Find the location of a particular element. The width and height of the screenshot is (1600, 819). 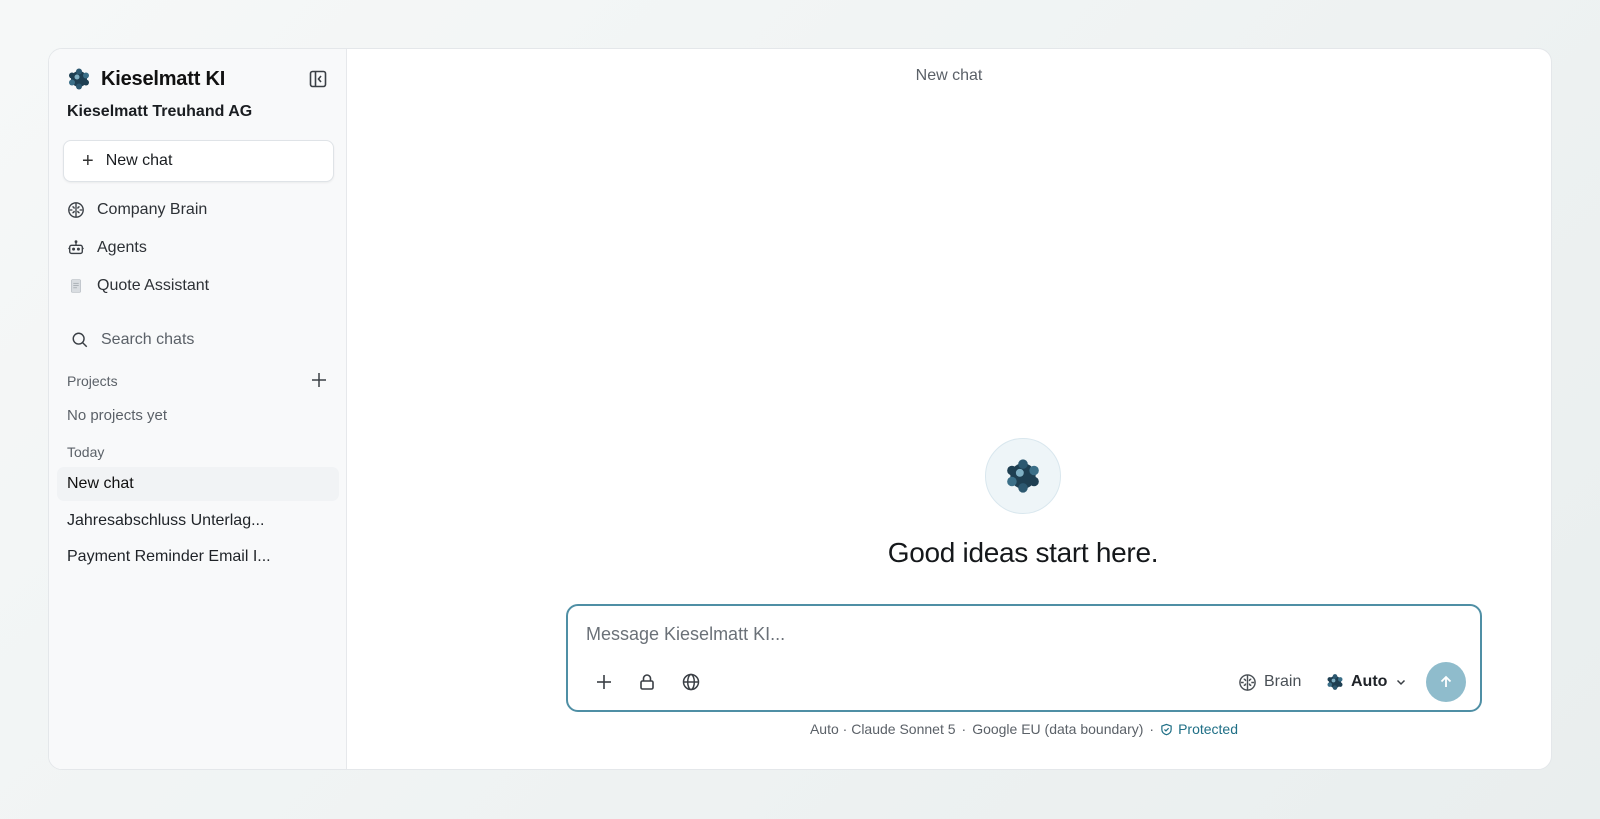

message-input is located at coordinates (1016, 634).